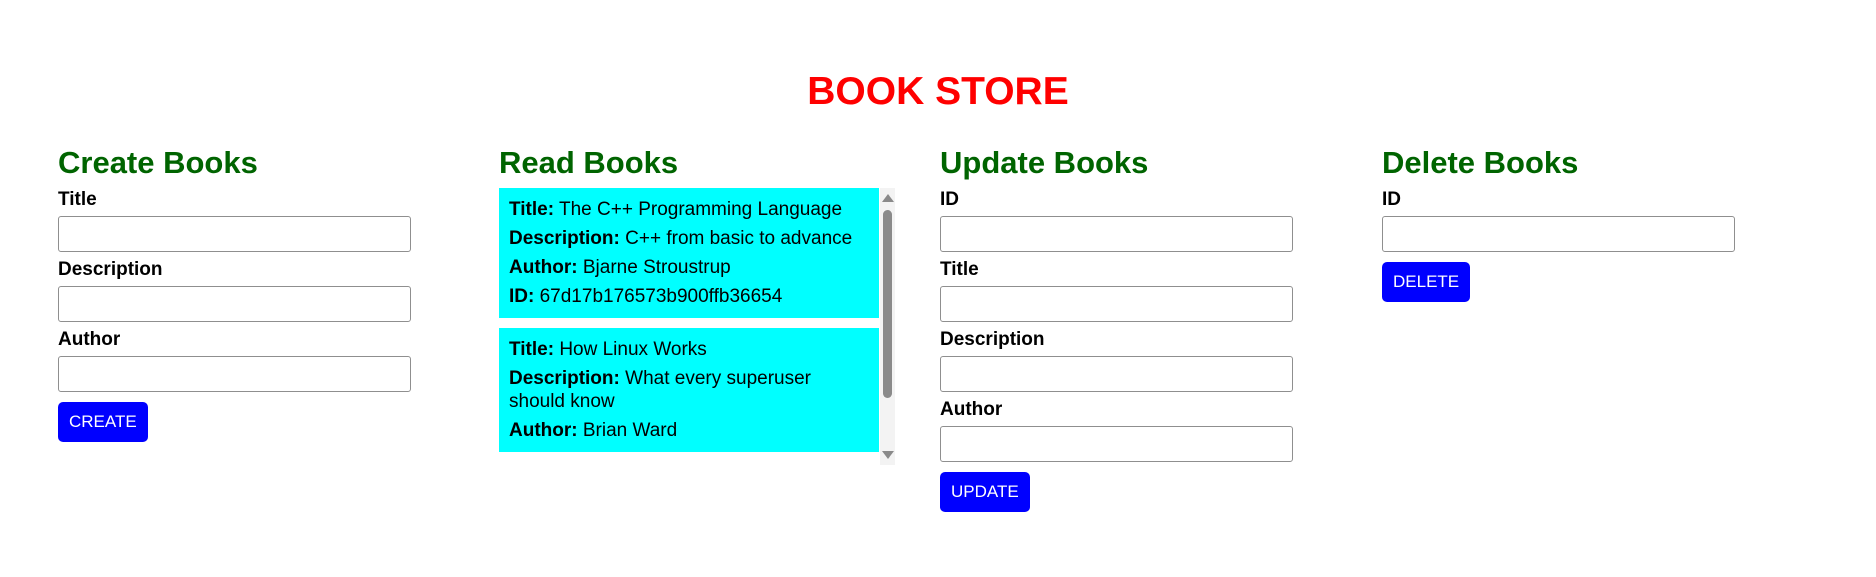 The width and height of the screenshot is (1876, 577). Describe the element at coordinates (1426, 282) in the screenshot. I see `delete-button: DELETE` at that location.